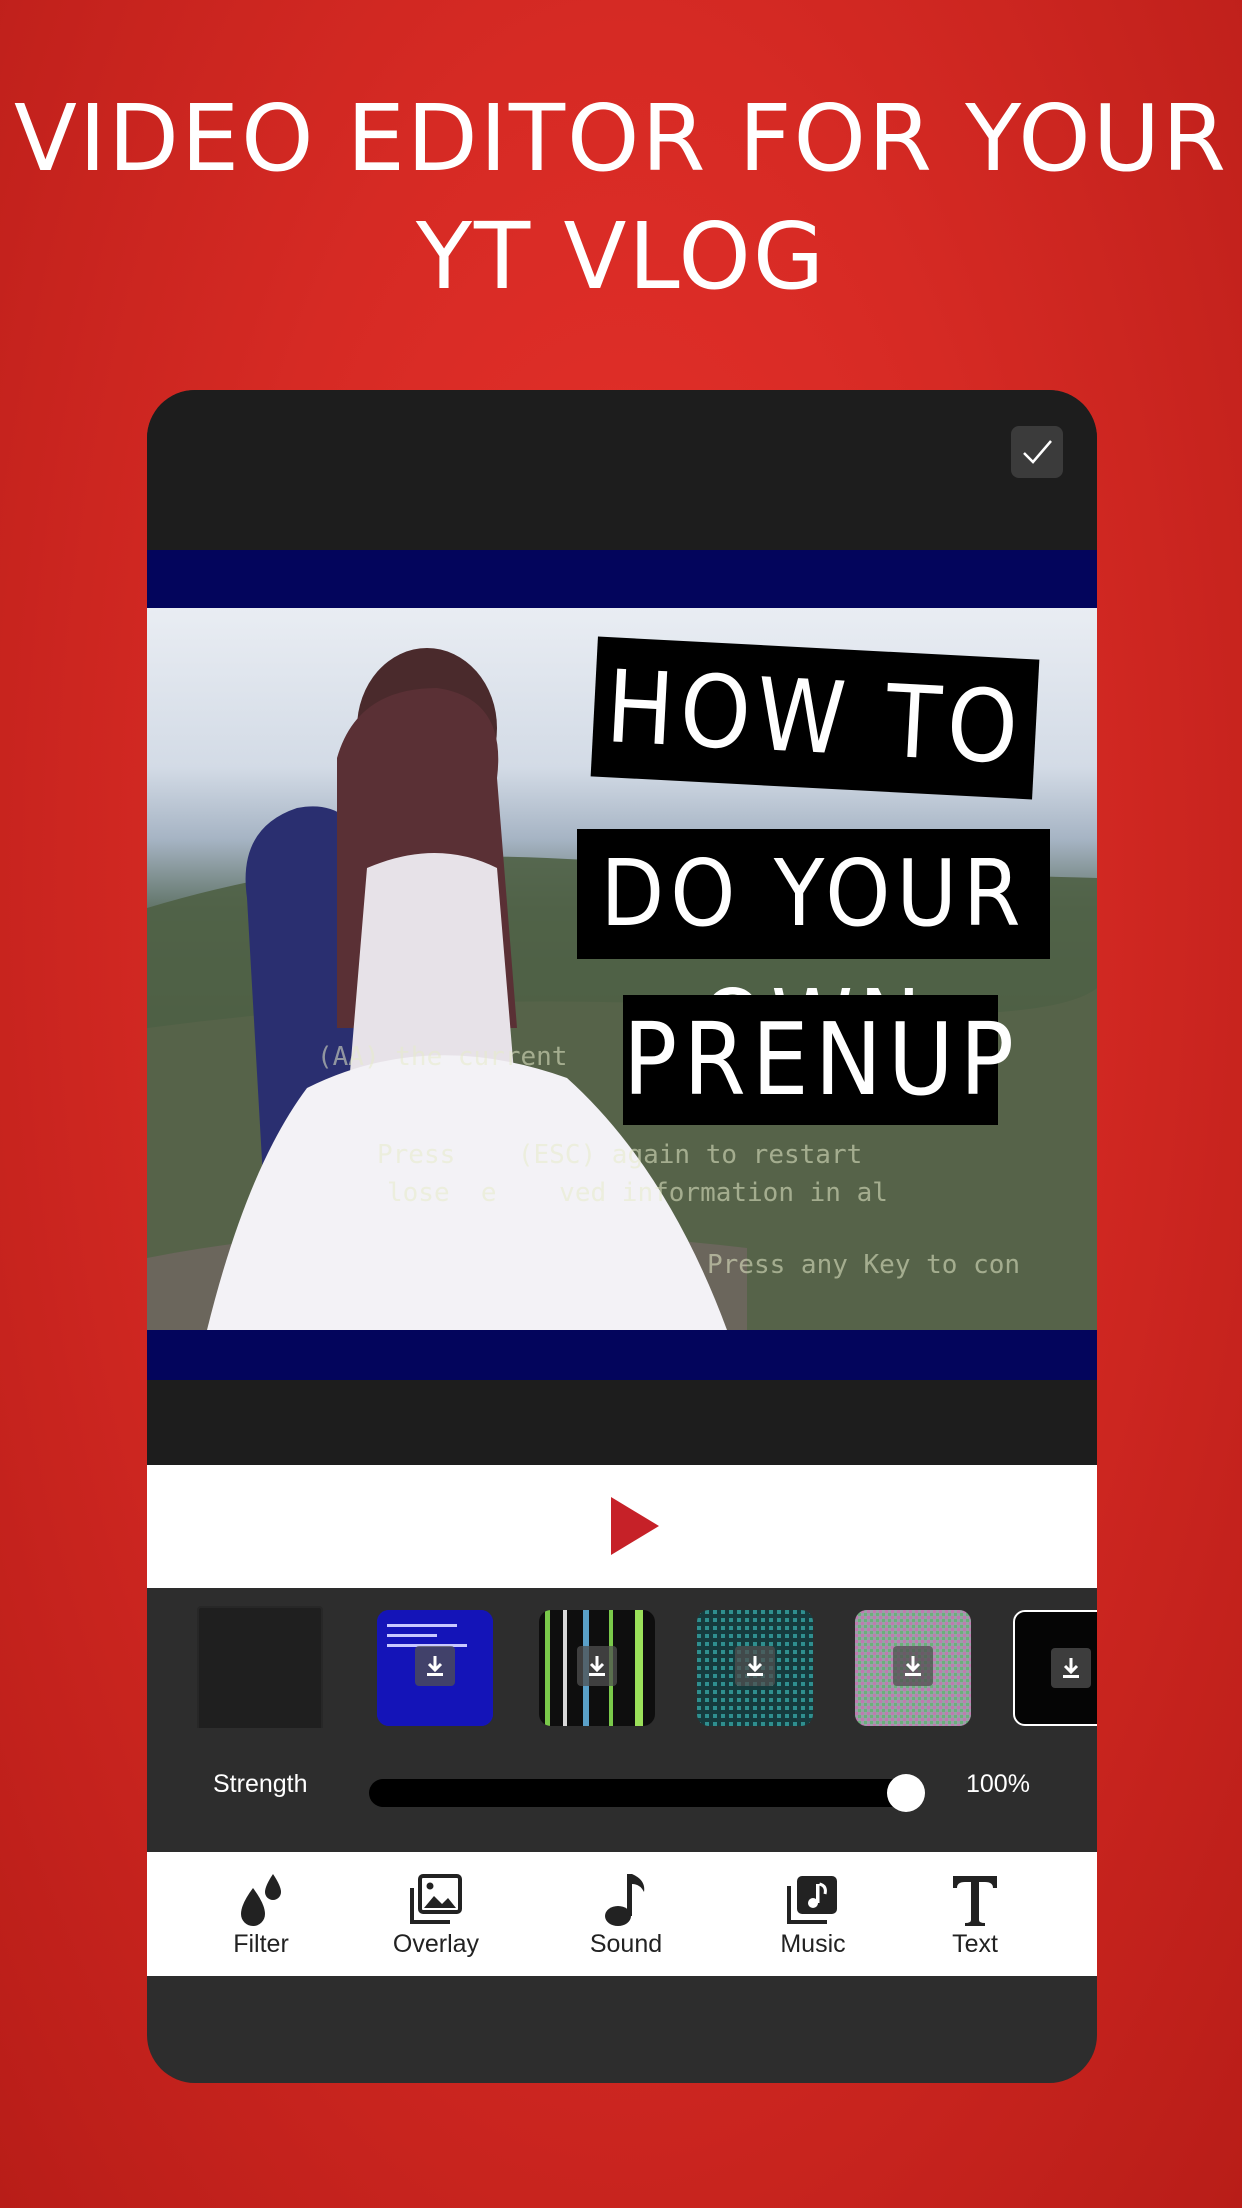 The image size is (1242, 2208). Describe the element at coordinates (436, 1899) in the screenshot. I see `images-icon` at that location.